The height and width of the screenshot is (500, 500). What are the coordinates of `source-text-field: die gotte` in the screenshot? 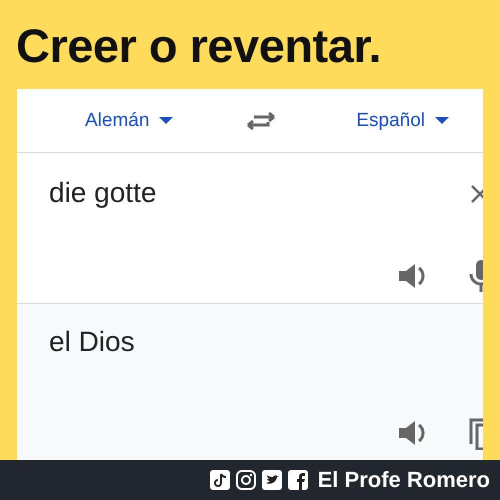 It's located at (219, 193).